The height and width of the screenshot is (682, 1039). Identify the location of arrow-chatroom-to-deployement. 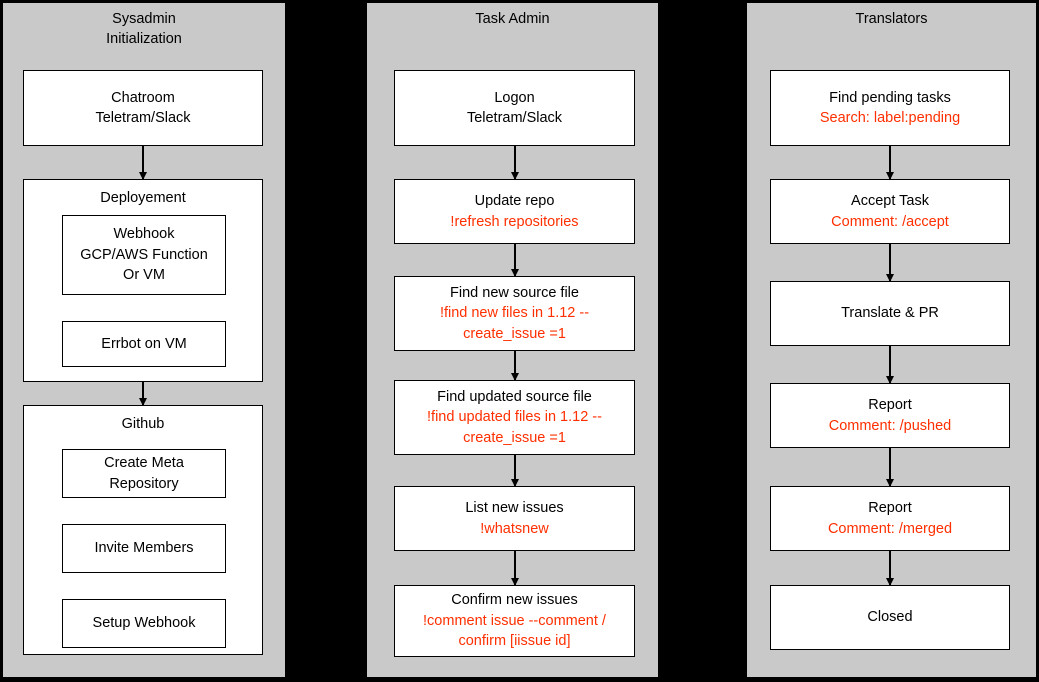
(143, 162).